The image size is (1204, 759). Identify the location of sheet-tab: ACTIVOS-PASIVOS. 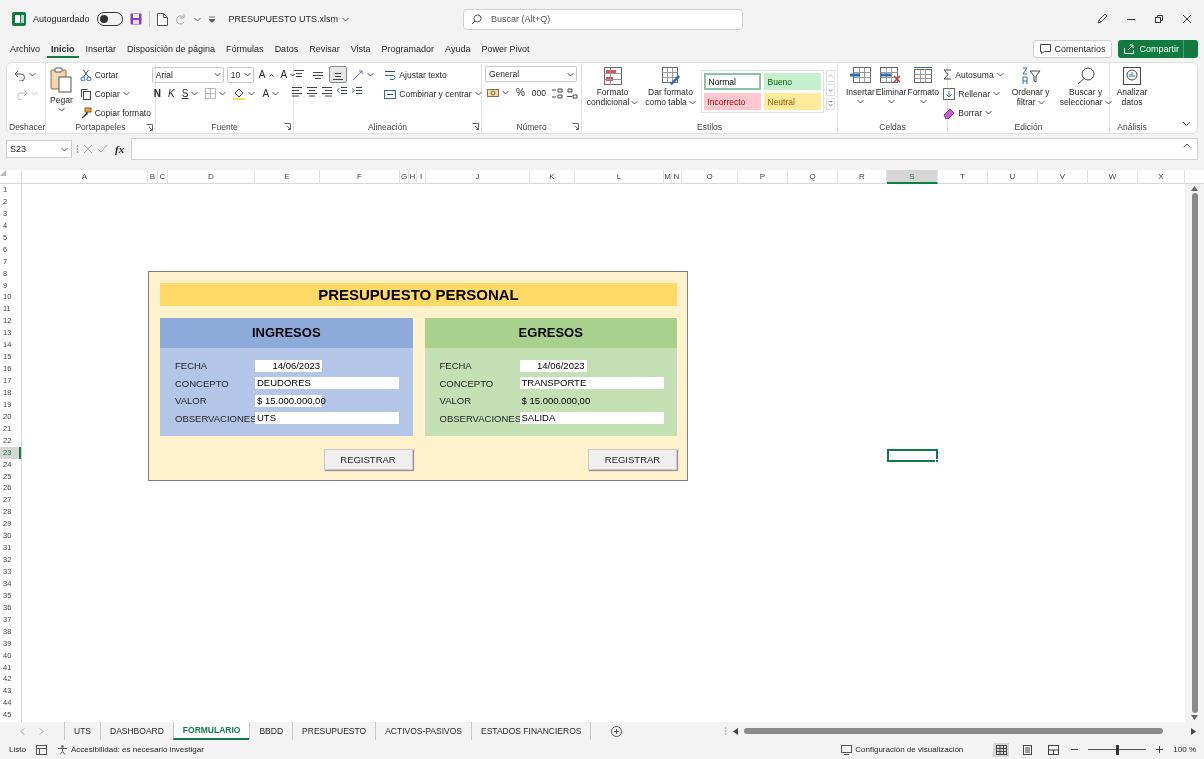
(423, 731).